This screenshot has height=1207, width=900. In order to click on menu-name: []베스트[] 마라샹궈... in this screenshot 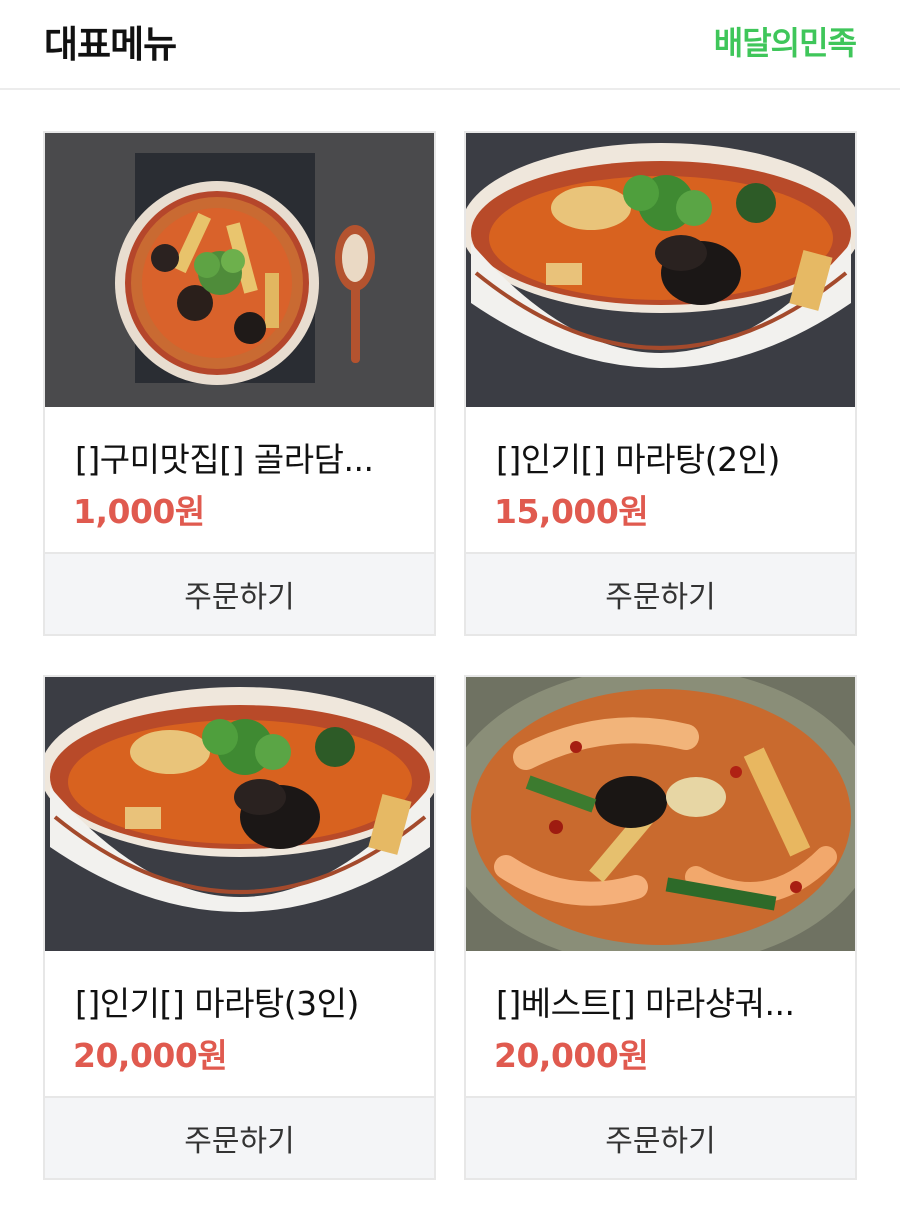, I will do `click(645, 1003)`.